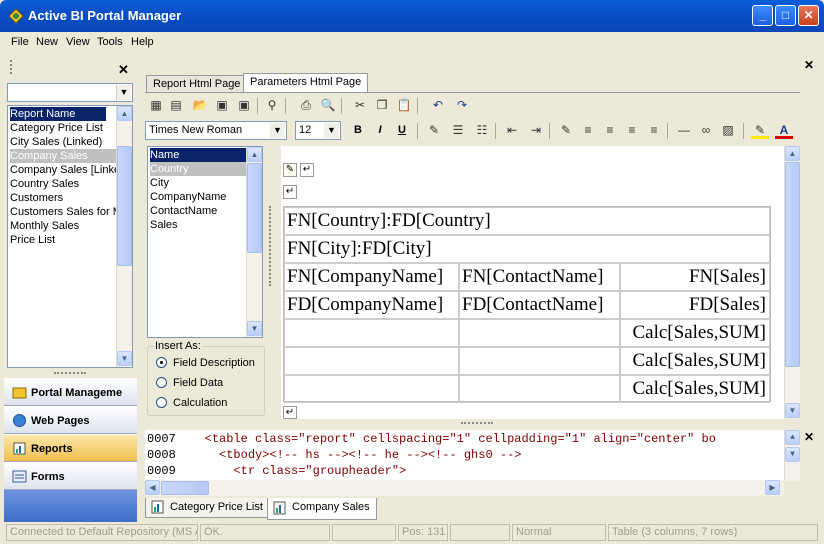 The width and height of the screenshot is (824, 544). What do you see at coordinates (438, 105) in the screenshot?
I see `undo-icon: ↶` at bounding box center [438, 105].